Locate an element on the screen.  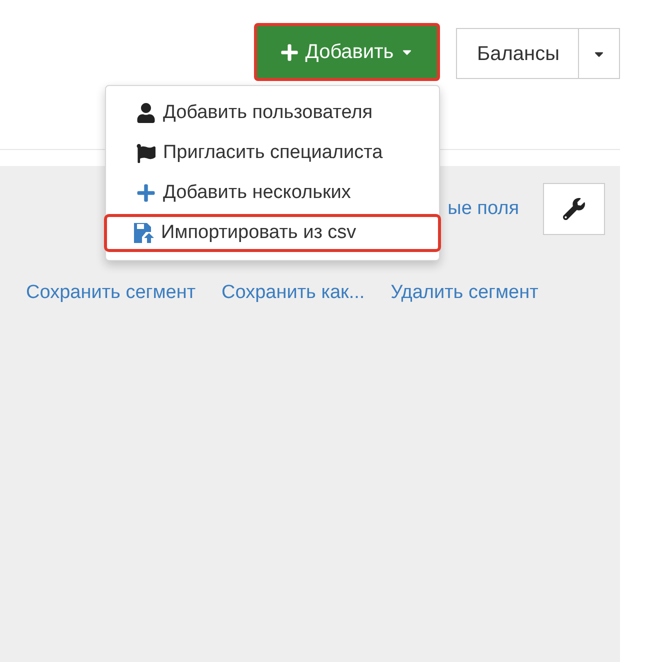
settings-button is located at coordinates (574, 209).